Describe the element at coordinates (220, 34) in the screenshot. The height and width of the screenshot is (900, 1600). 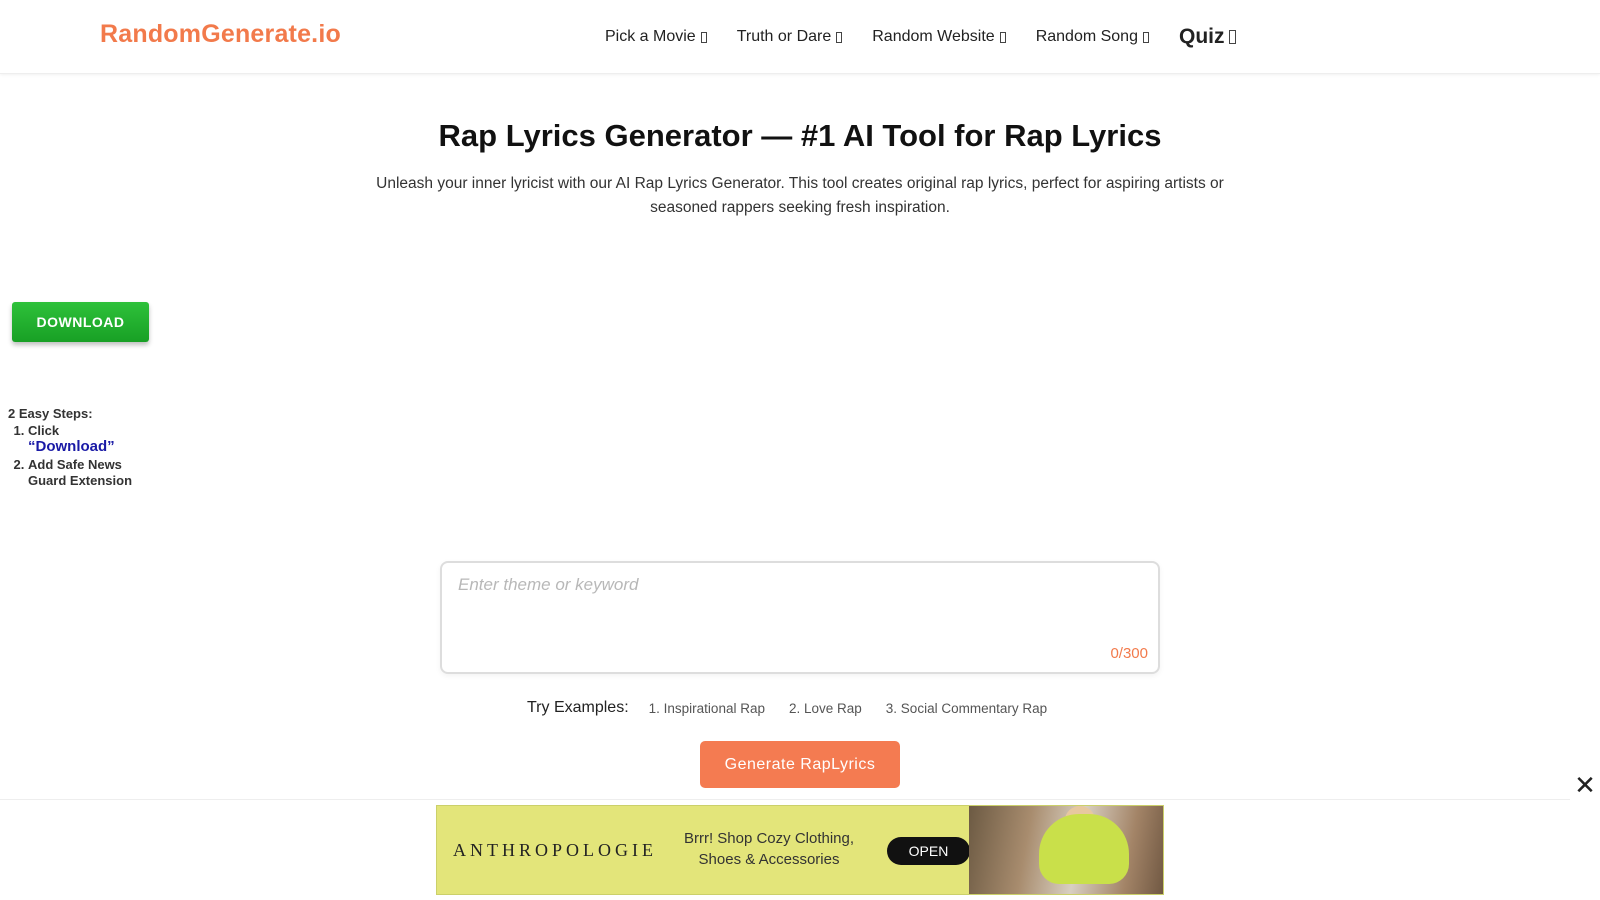
I see `site-logo: RandomGenerate.io` at that location.